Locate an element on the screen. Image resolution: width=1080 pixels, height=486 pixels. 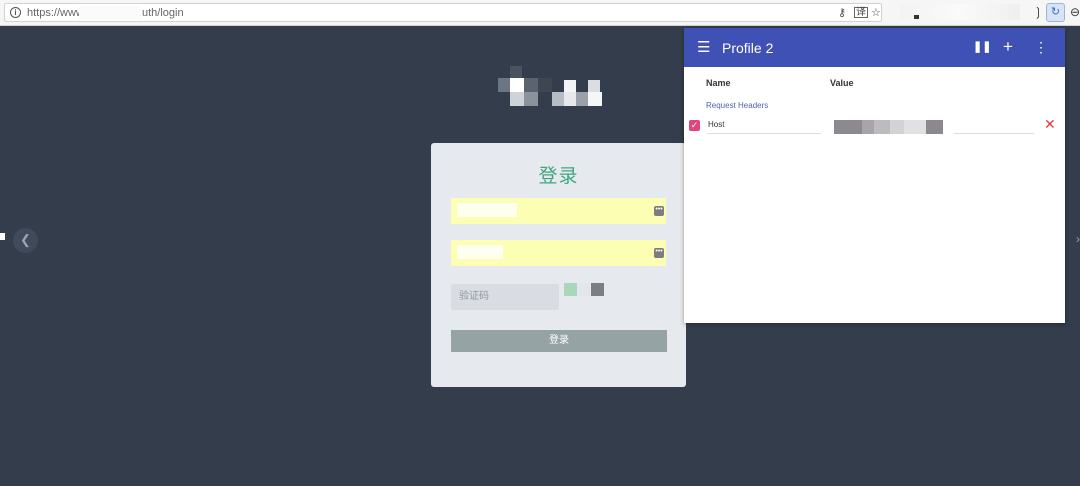
section-label: Request Headers is located at coordinates (737, 105).